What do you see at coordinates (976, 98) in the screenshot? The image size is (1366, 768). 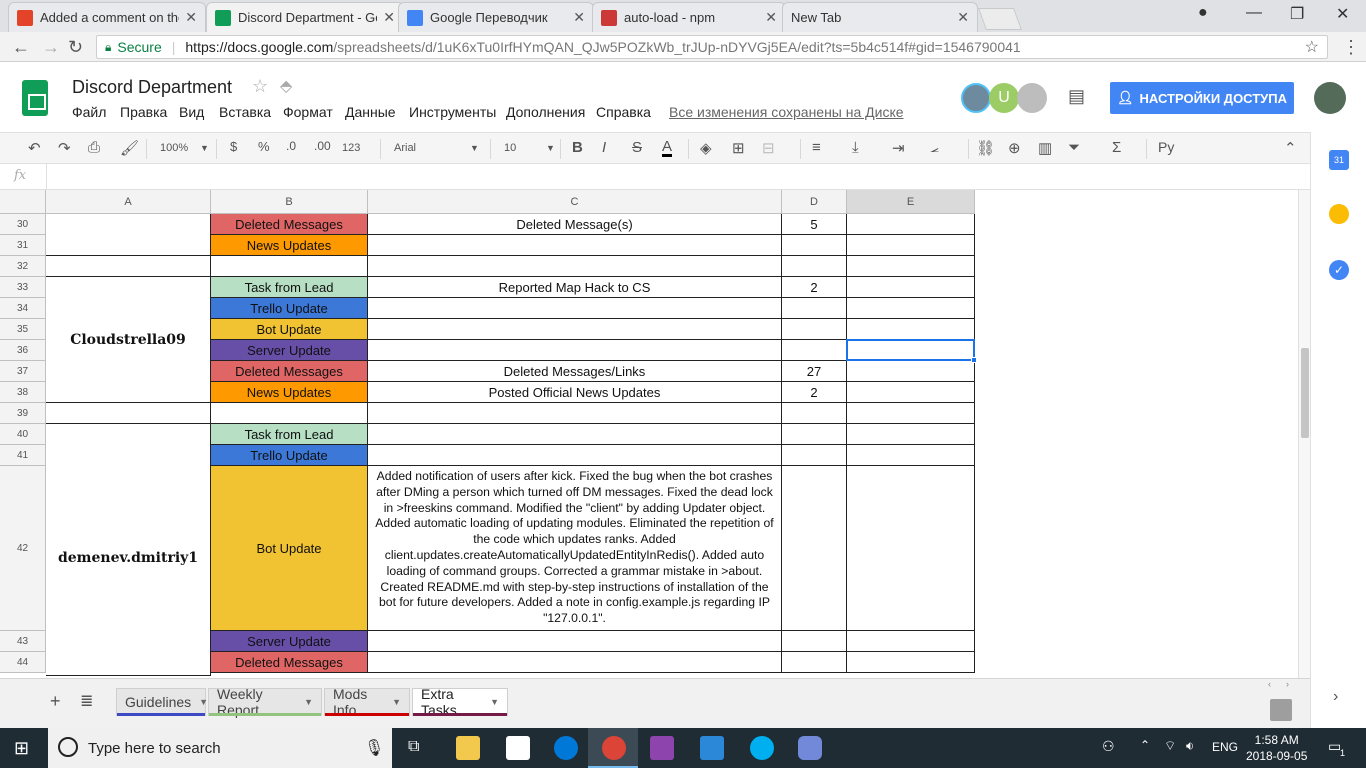 I see `collaborator-avatar` at bounding box center [976, 98].